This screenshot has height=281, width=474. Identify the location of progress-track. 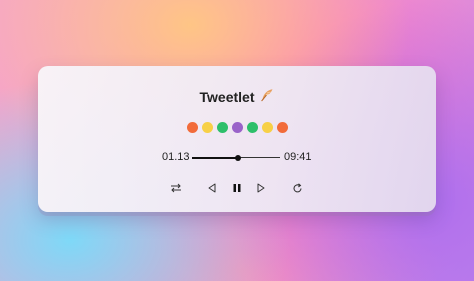
(236, 157).